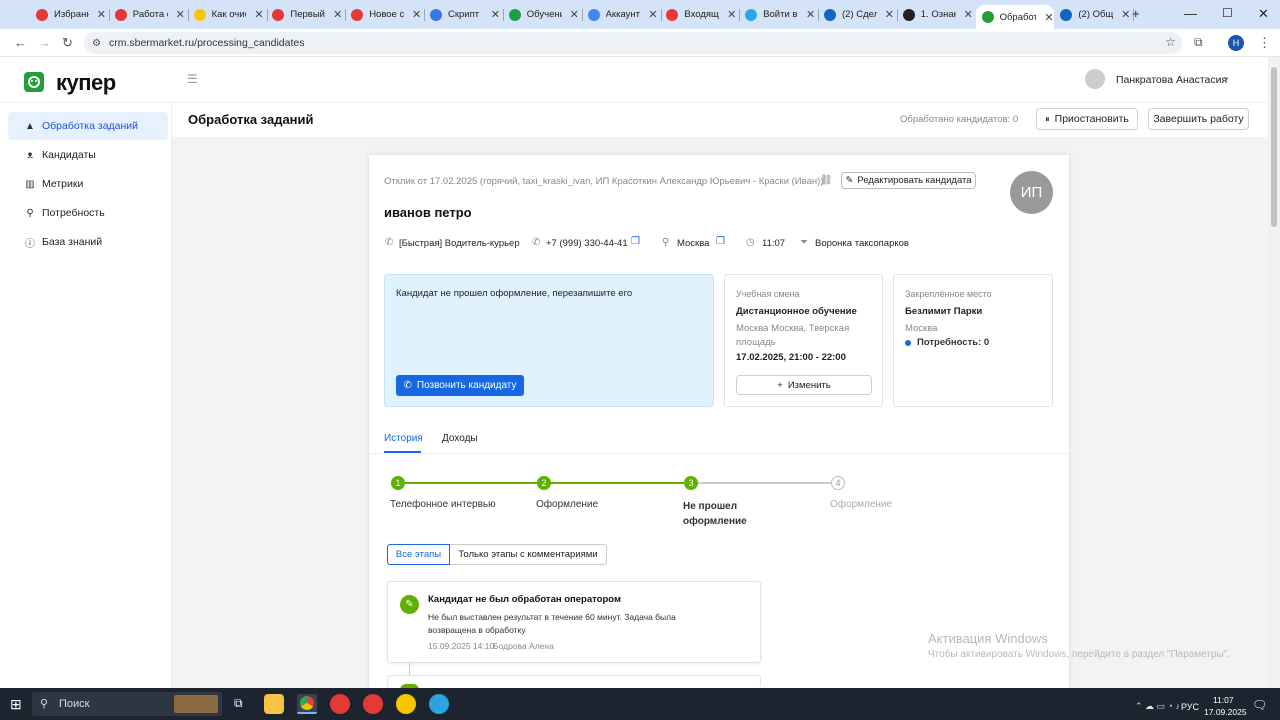  I want to click on browser-tab: Новое с ✕, so click(386, 14).